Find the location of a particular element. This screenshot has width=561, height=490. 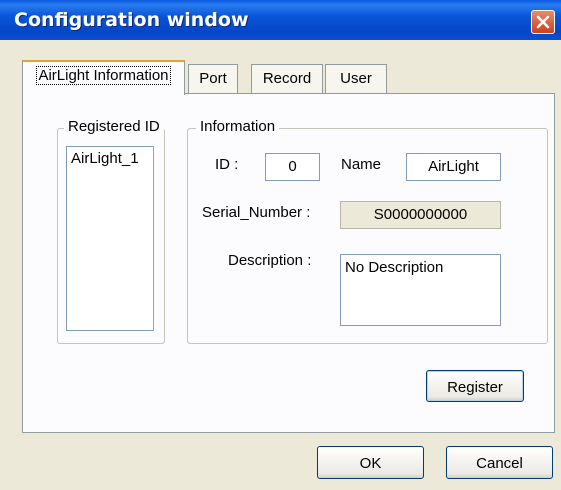

register-button: Register is located at coordinates (475, 386).